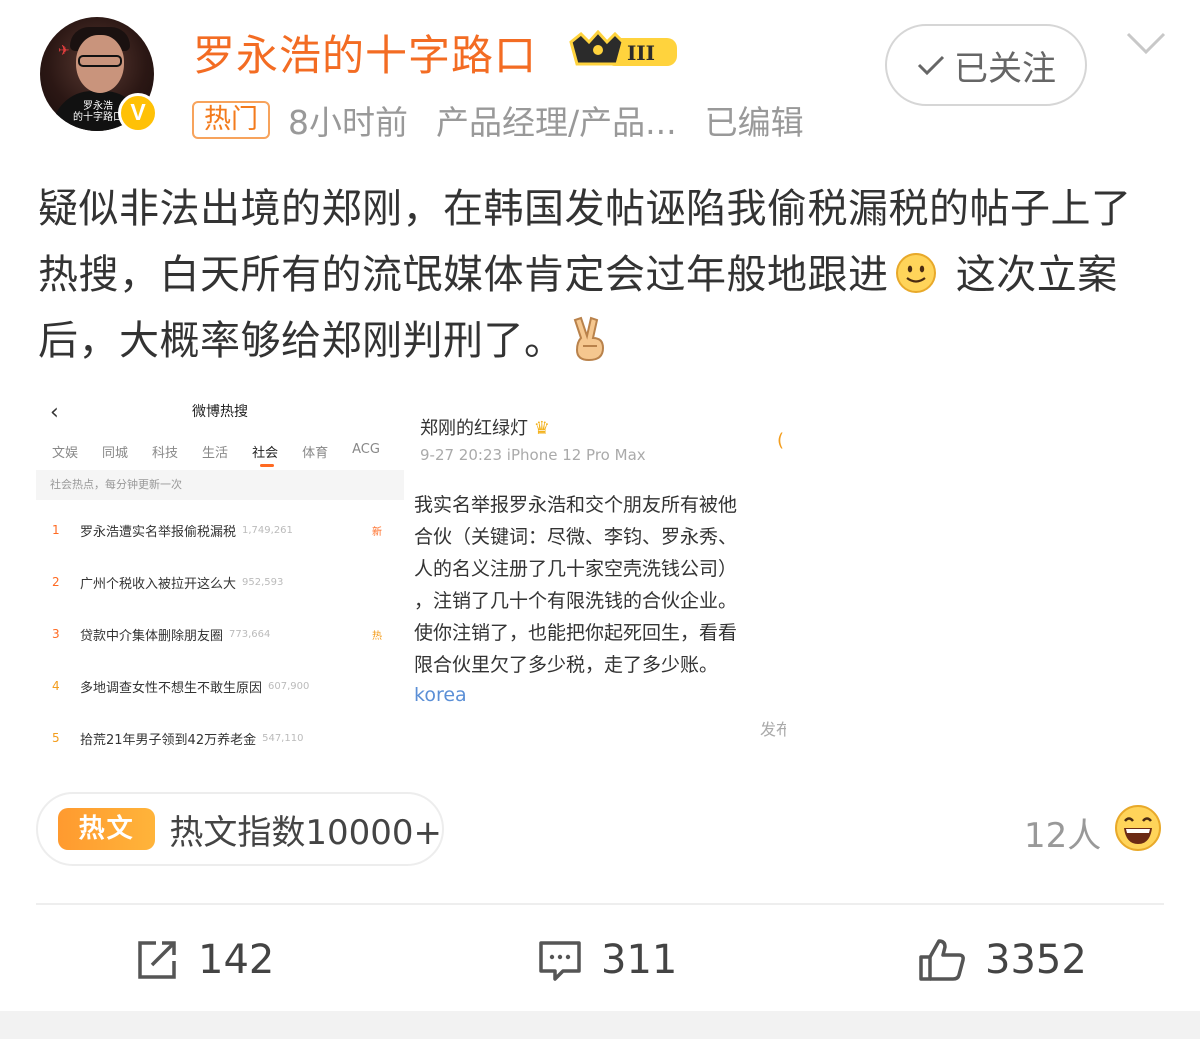  I want to click on rank: 1, so click(56, 530).